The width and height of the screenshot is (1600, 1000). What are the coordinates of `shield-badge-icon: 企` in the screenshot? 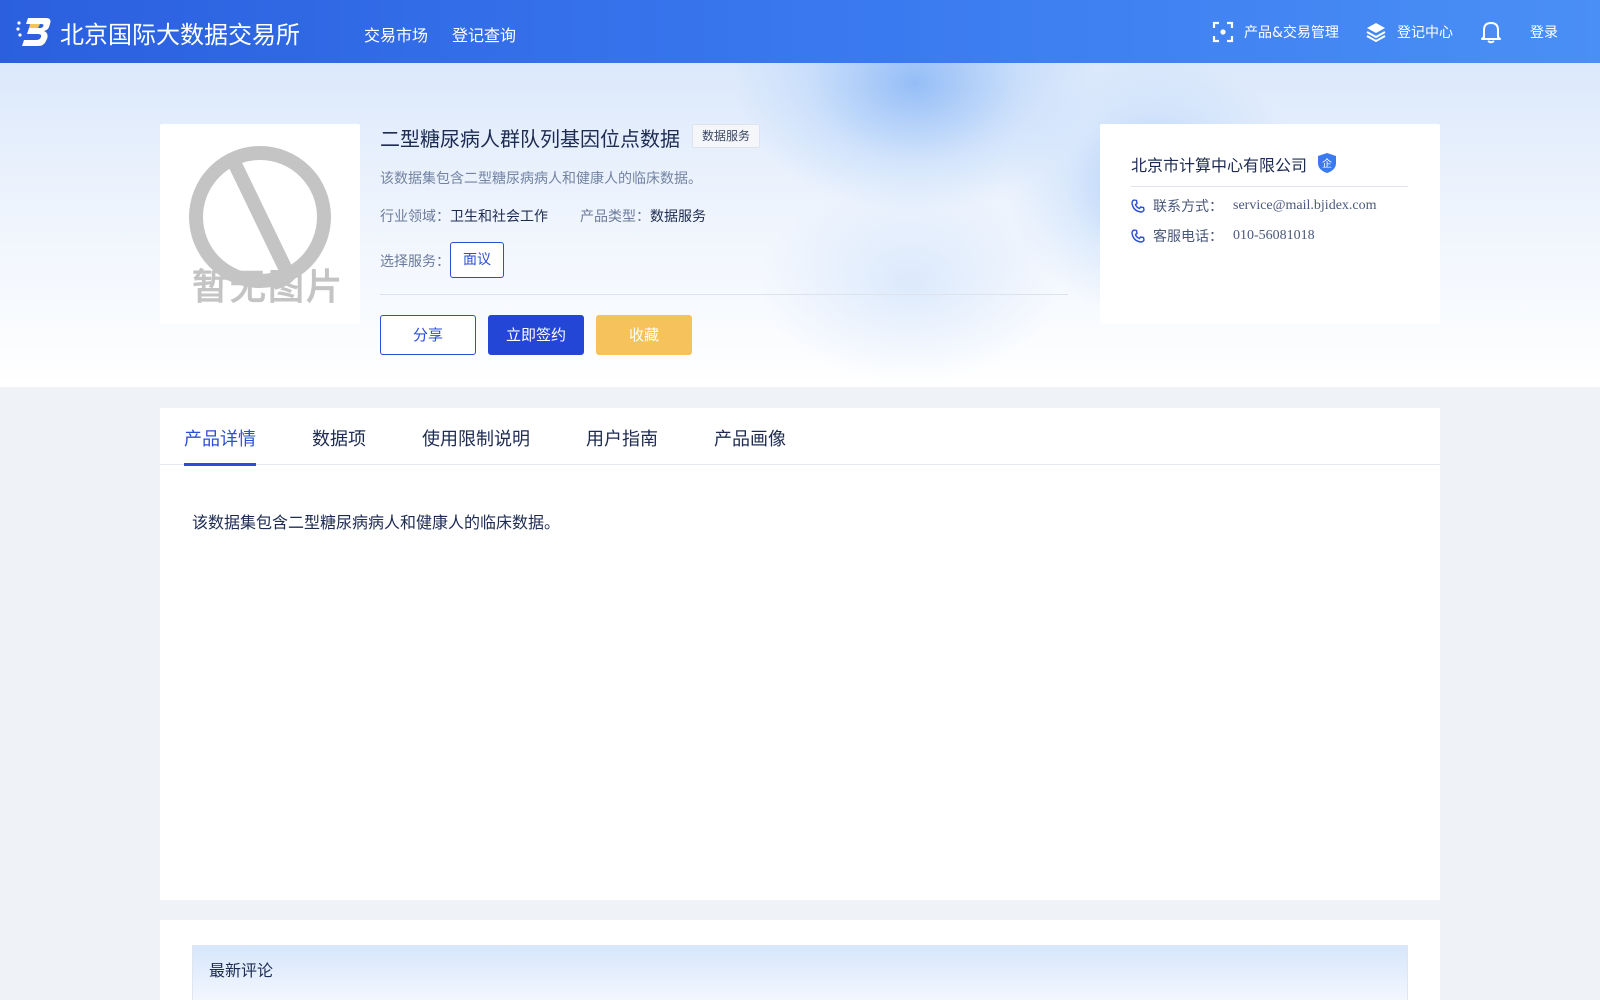 It's located at (1327, 163).